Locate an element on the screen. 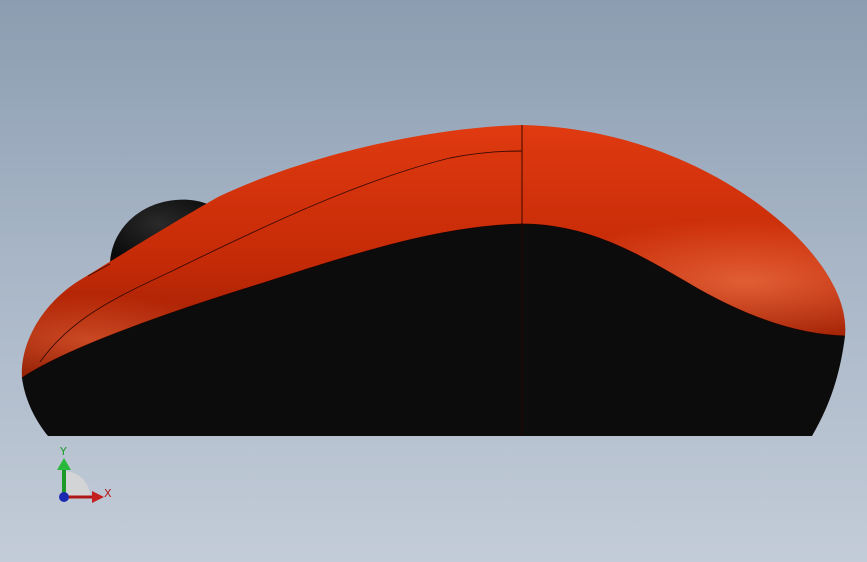  triad-z-axis is located at coordinates (64, 497).